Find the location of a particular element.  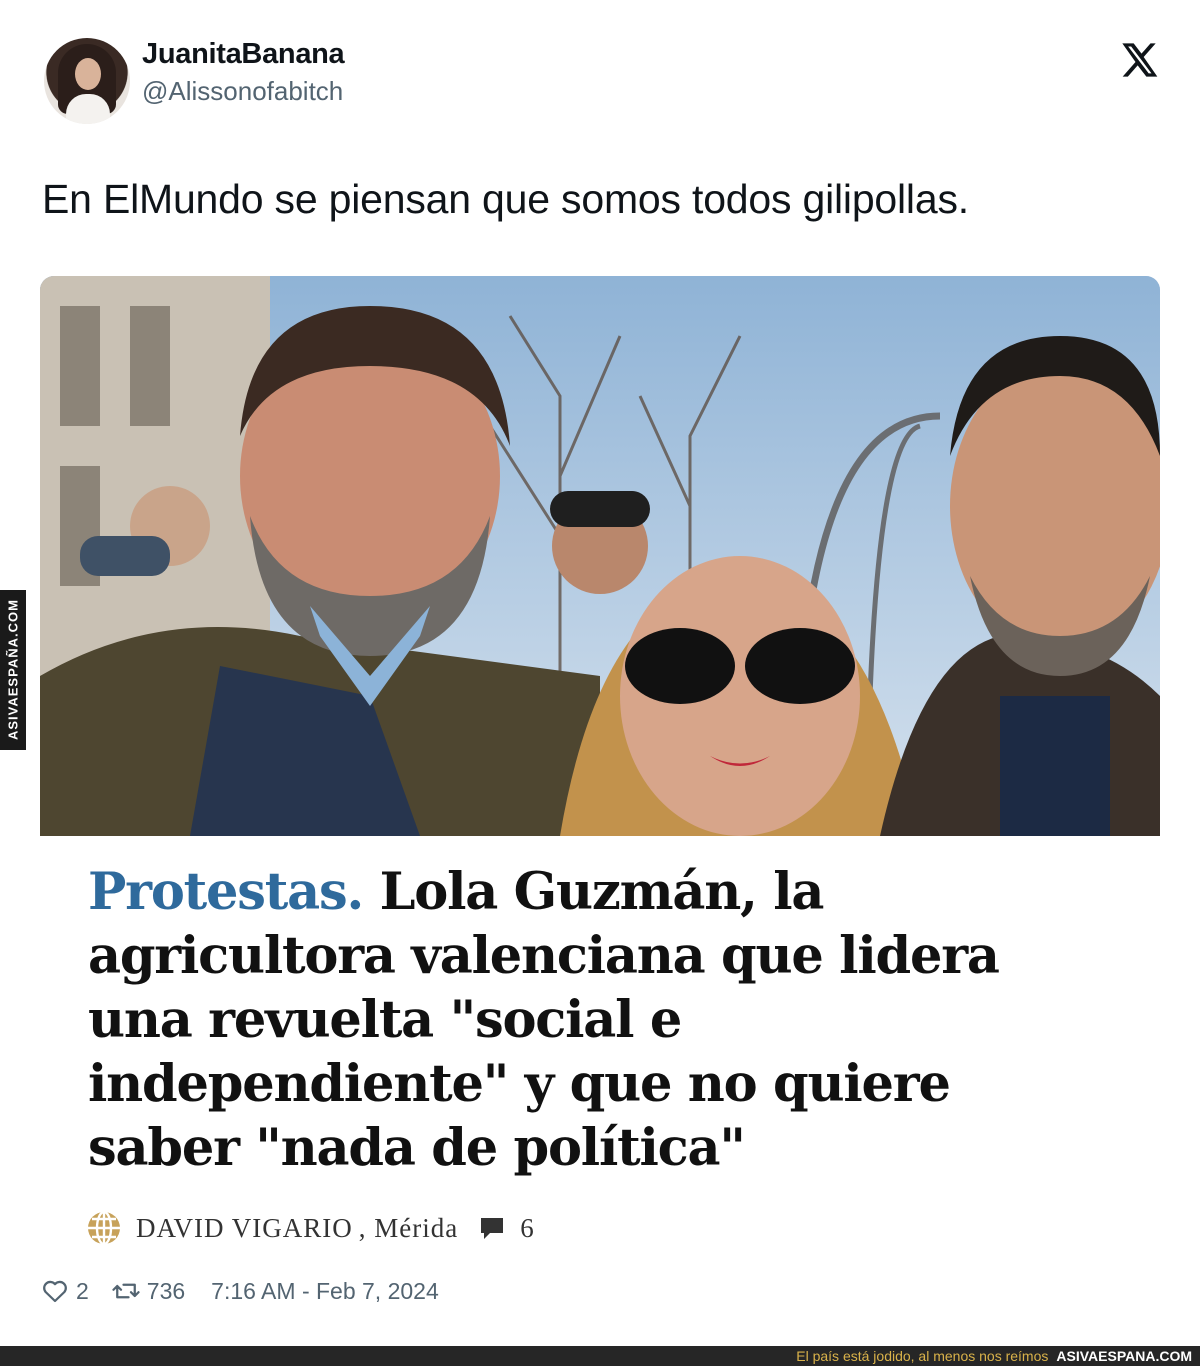

avatar is located at coordinates (87, 81).